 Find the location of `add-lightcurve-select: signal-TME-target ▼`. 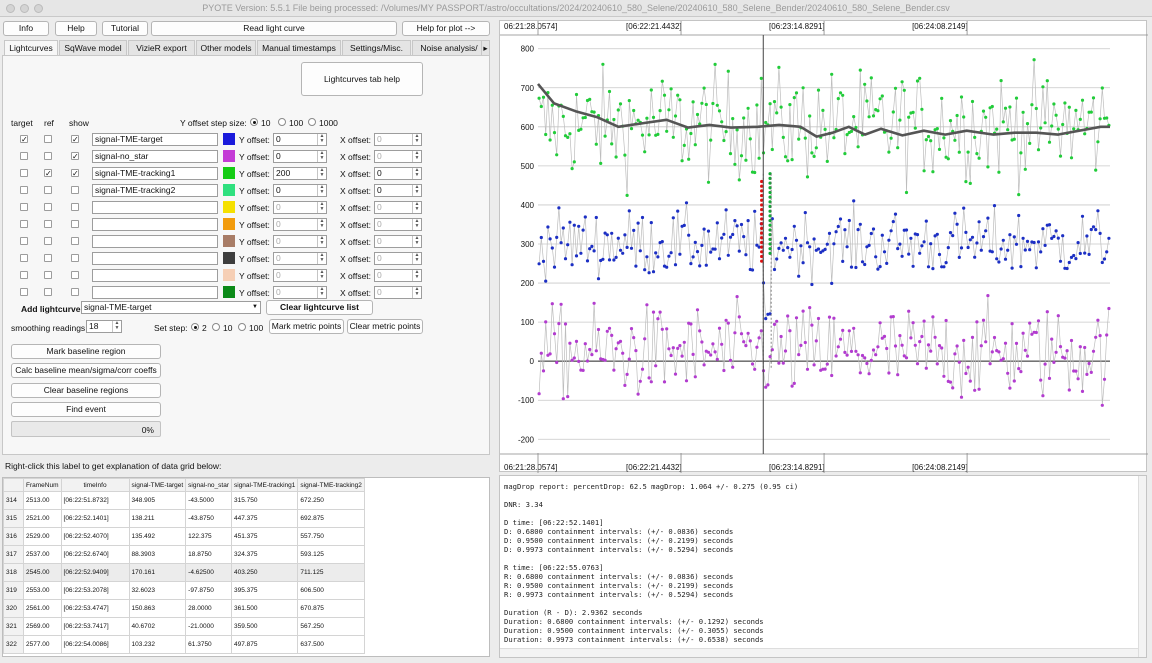

add-lightcurve-select: signal-TME-target ▼ is located at coordinates (171, 307).